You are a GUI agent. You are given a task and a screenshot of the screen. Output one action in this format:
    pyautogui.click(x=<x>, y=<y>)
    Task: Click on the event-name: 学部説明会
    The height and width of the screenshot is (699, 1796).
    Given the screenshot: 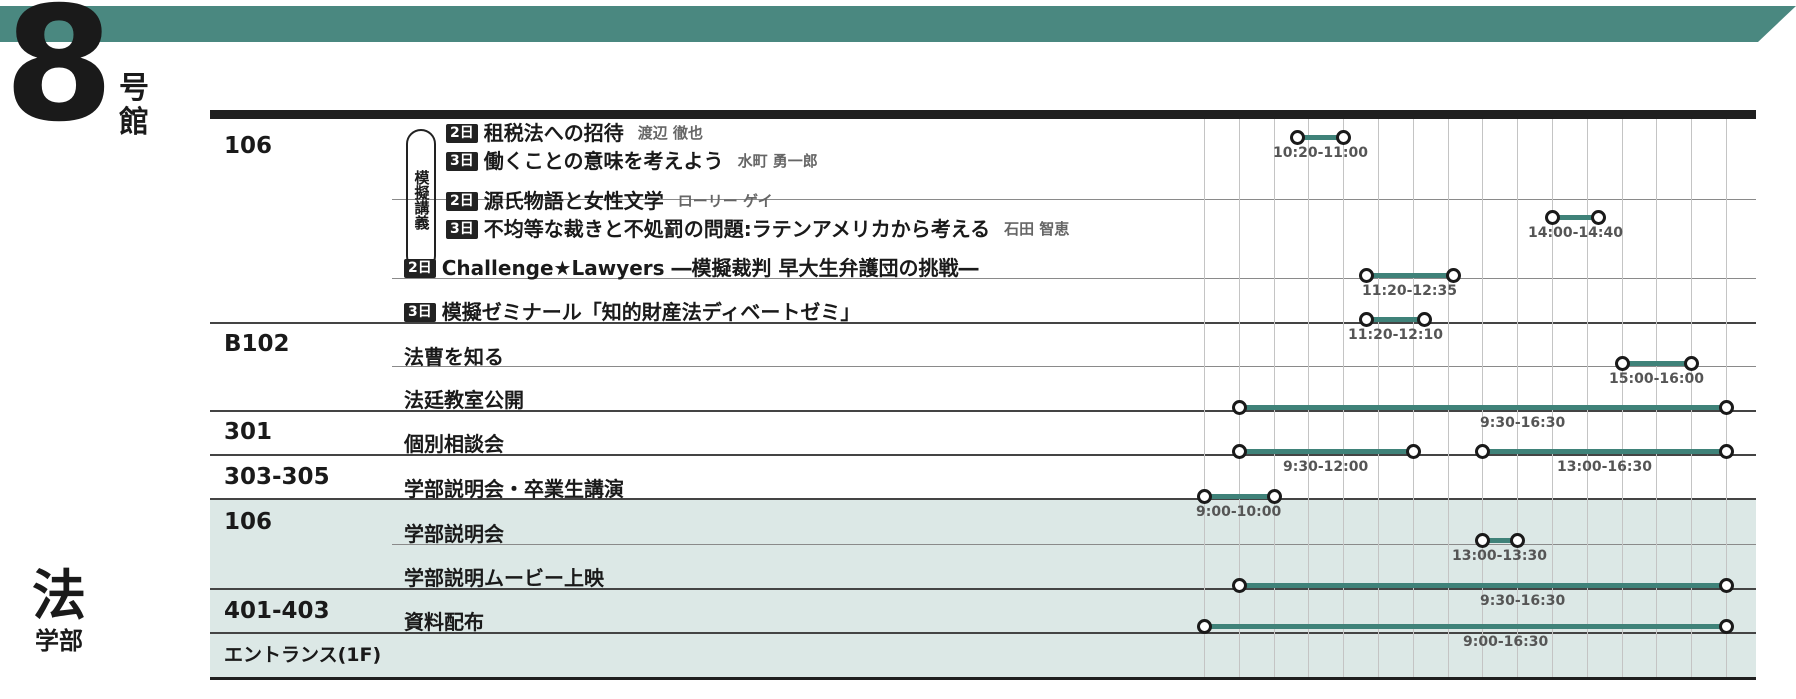 What is the action you would take?
    pyautogui.click(x=454, y=534)
    